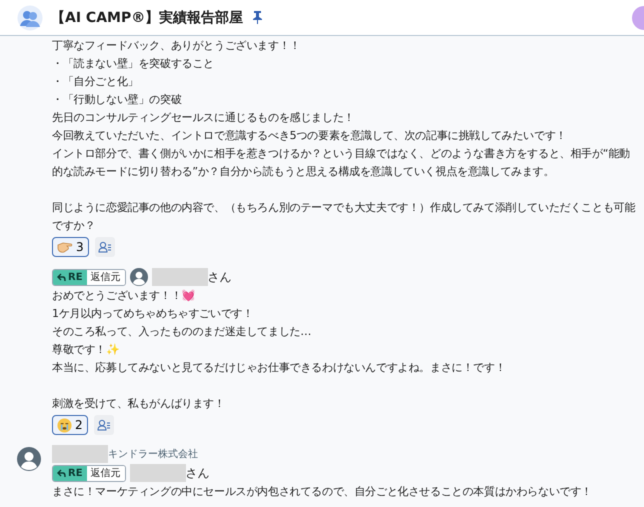 This screenshot has width=644, height=507. Describe the element at coordinates (96, 82) in the screenshot. I see `message-line: ・「自分ごと化」` at that location.